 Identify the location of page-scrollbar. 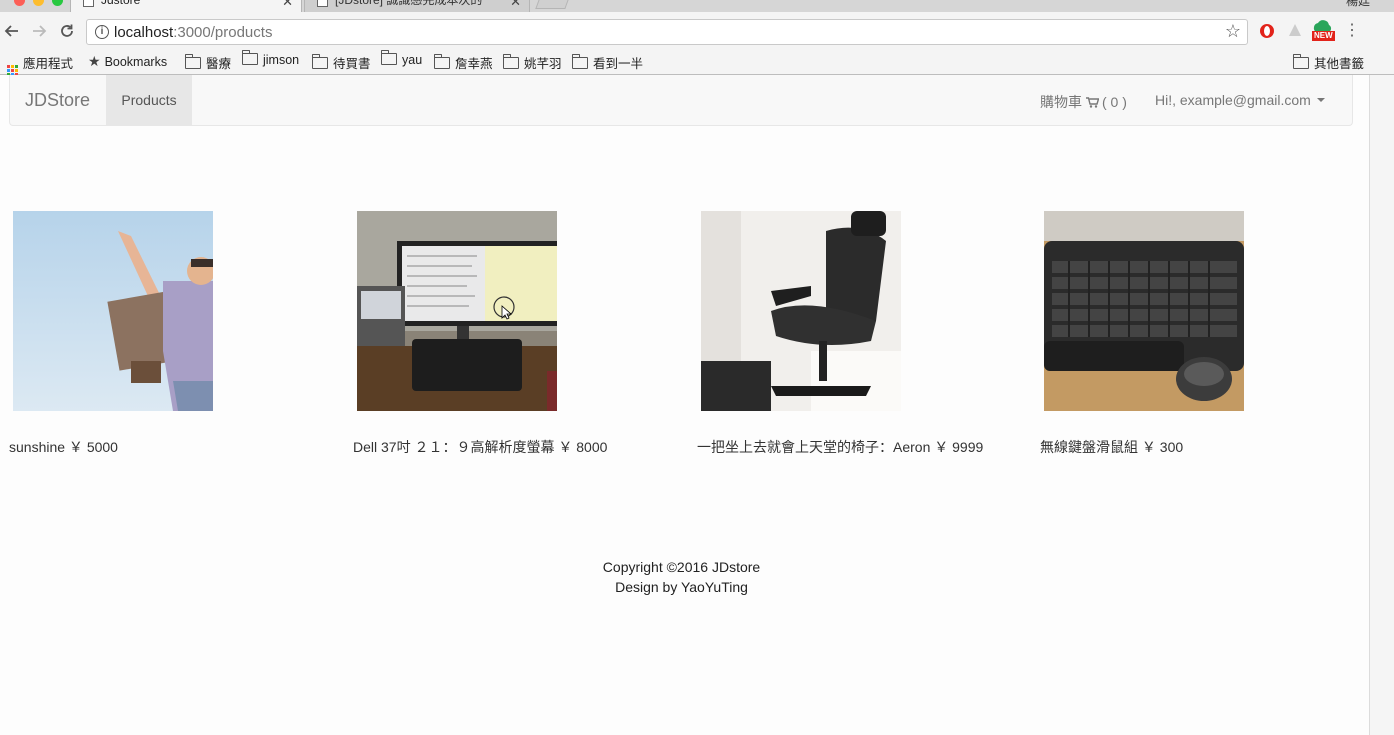
(1381, 405).